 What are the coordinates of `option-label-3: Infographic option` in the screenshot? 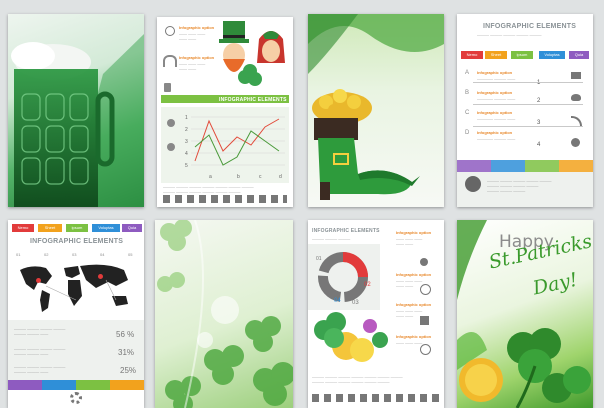 It's located at (414, 304).